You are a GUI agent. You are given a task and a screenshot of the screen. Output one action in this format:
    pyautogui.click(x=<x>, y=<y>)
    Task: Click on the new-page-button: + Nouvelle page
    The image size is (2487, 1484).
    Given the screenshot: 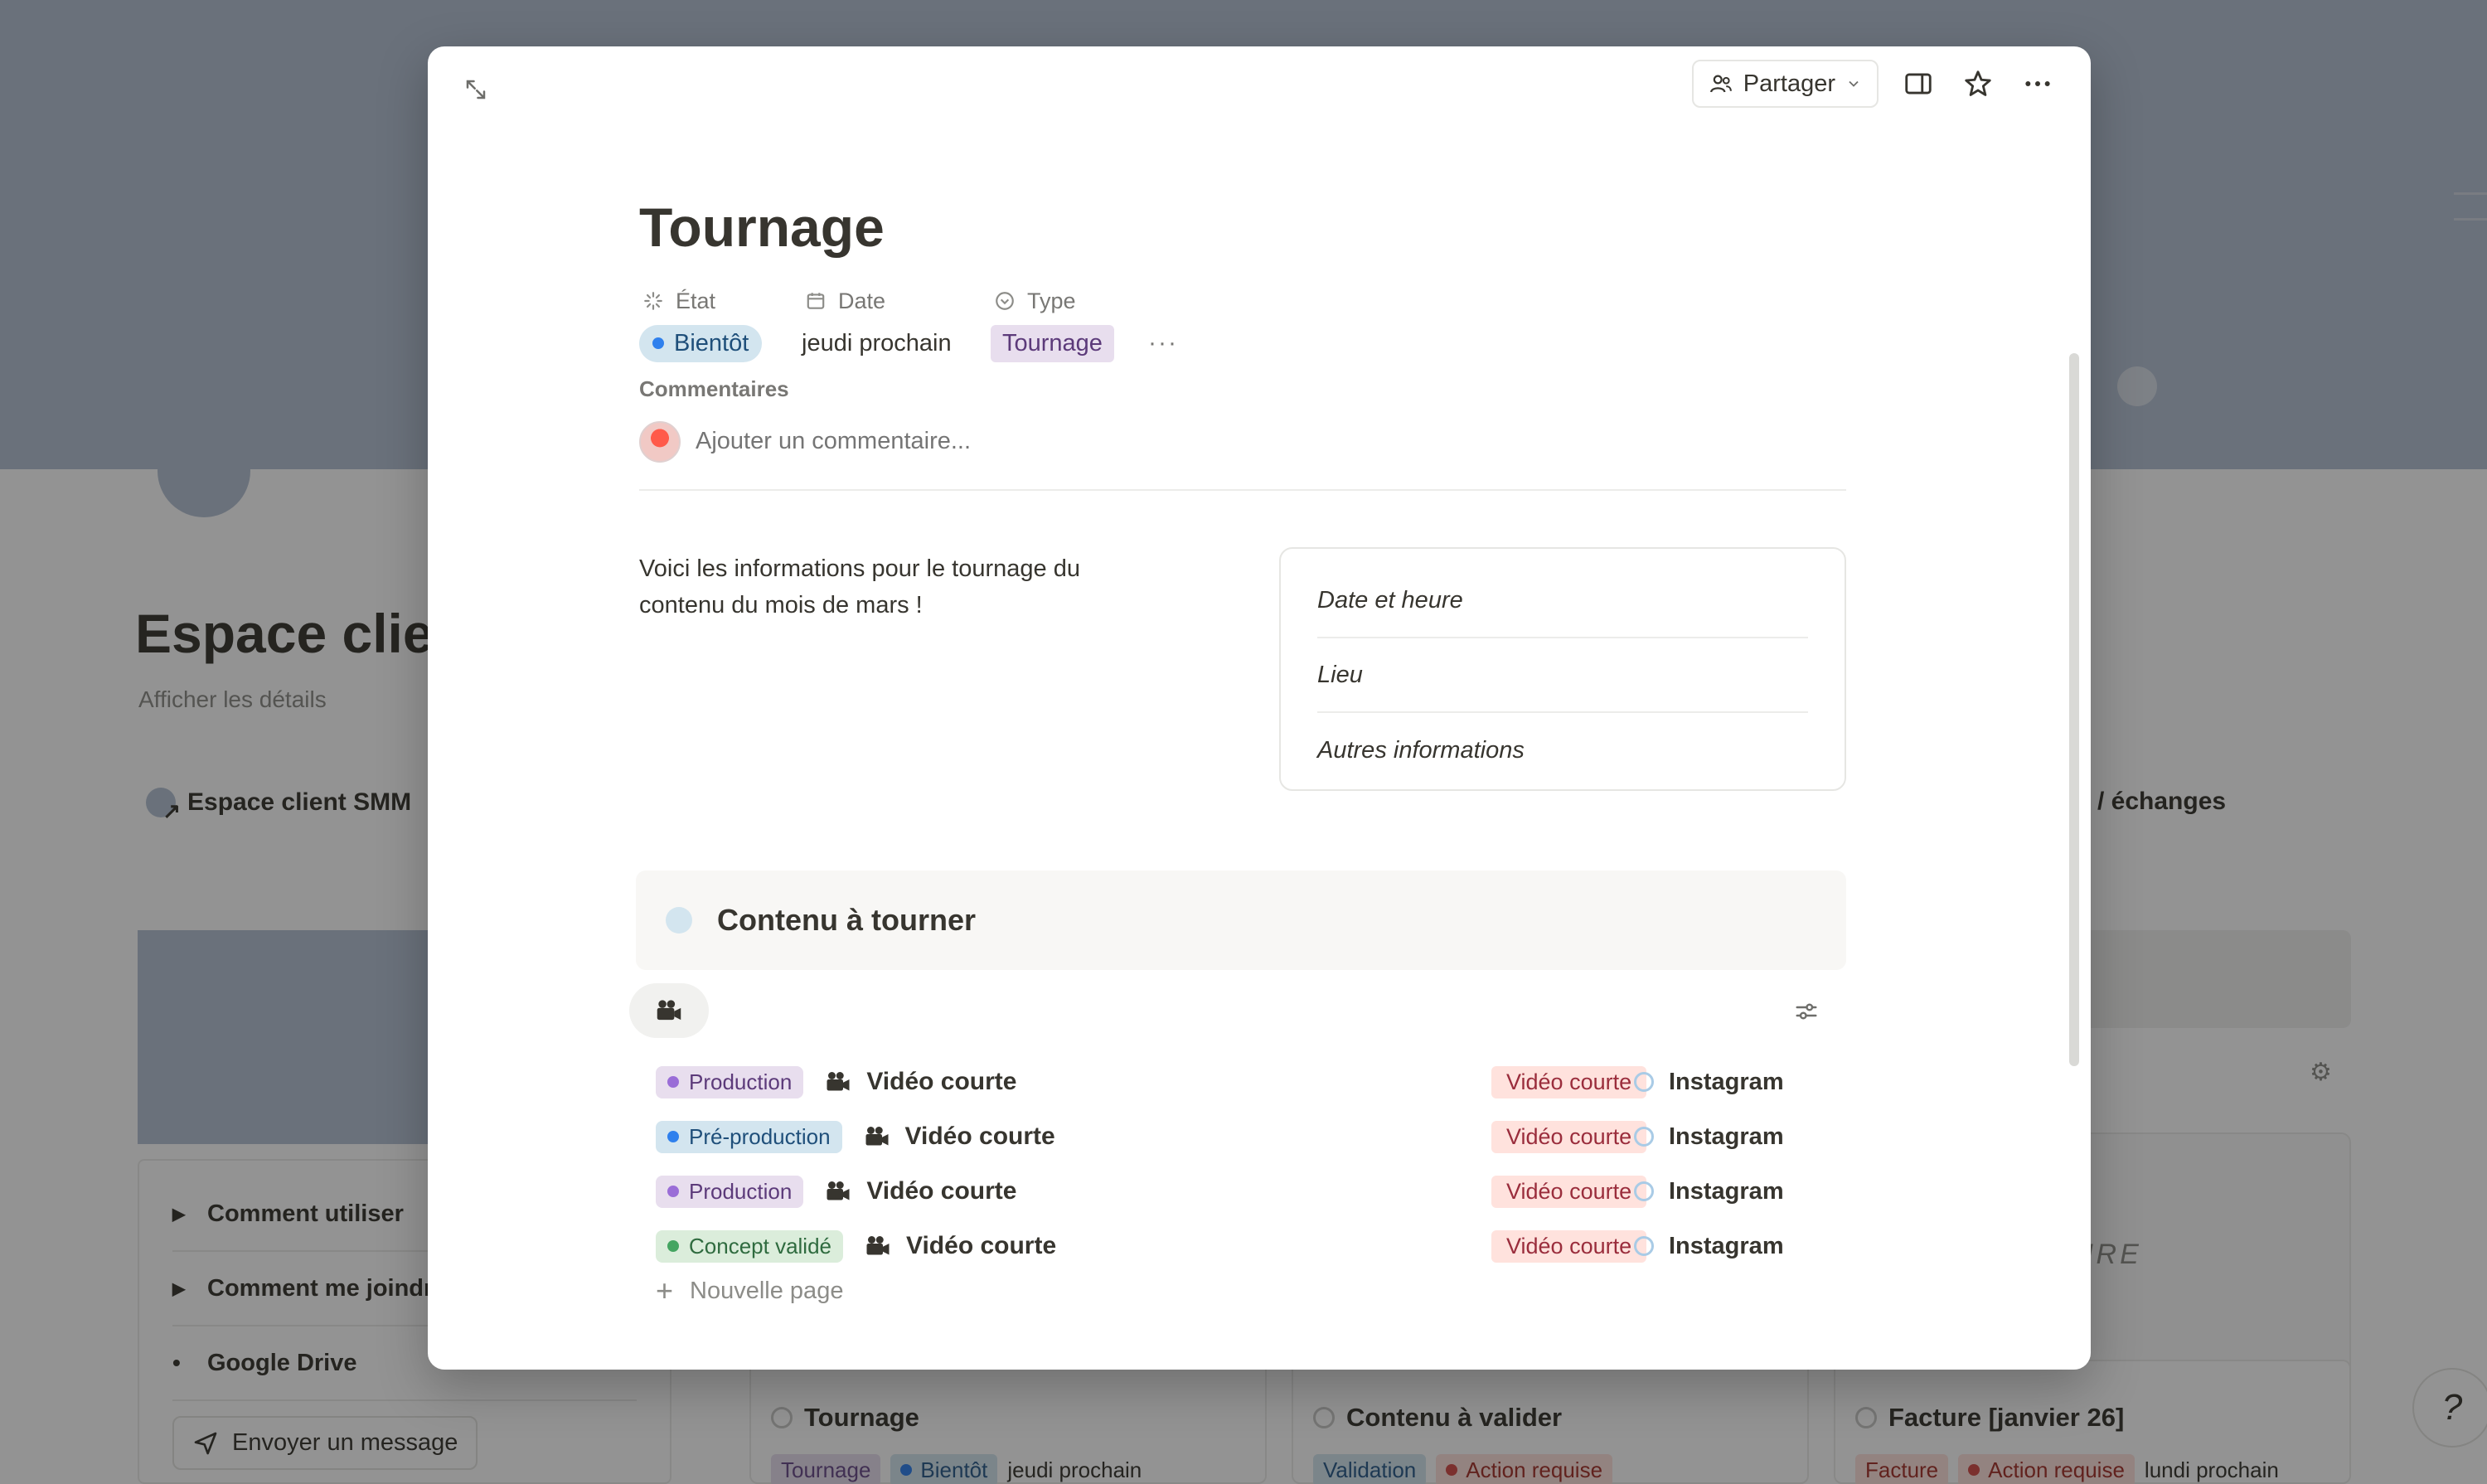 What is the action you would take?
    pyautogui.click(x=749, y=1291)
    